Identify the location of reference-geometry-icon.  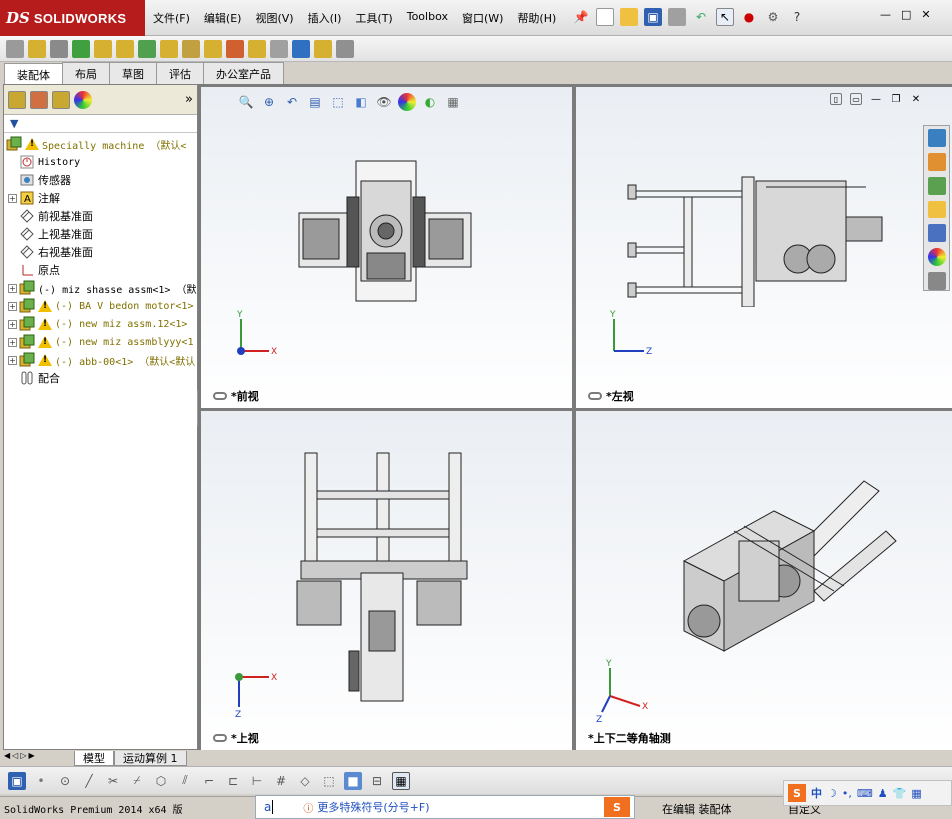
(191, 48).